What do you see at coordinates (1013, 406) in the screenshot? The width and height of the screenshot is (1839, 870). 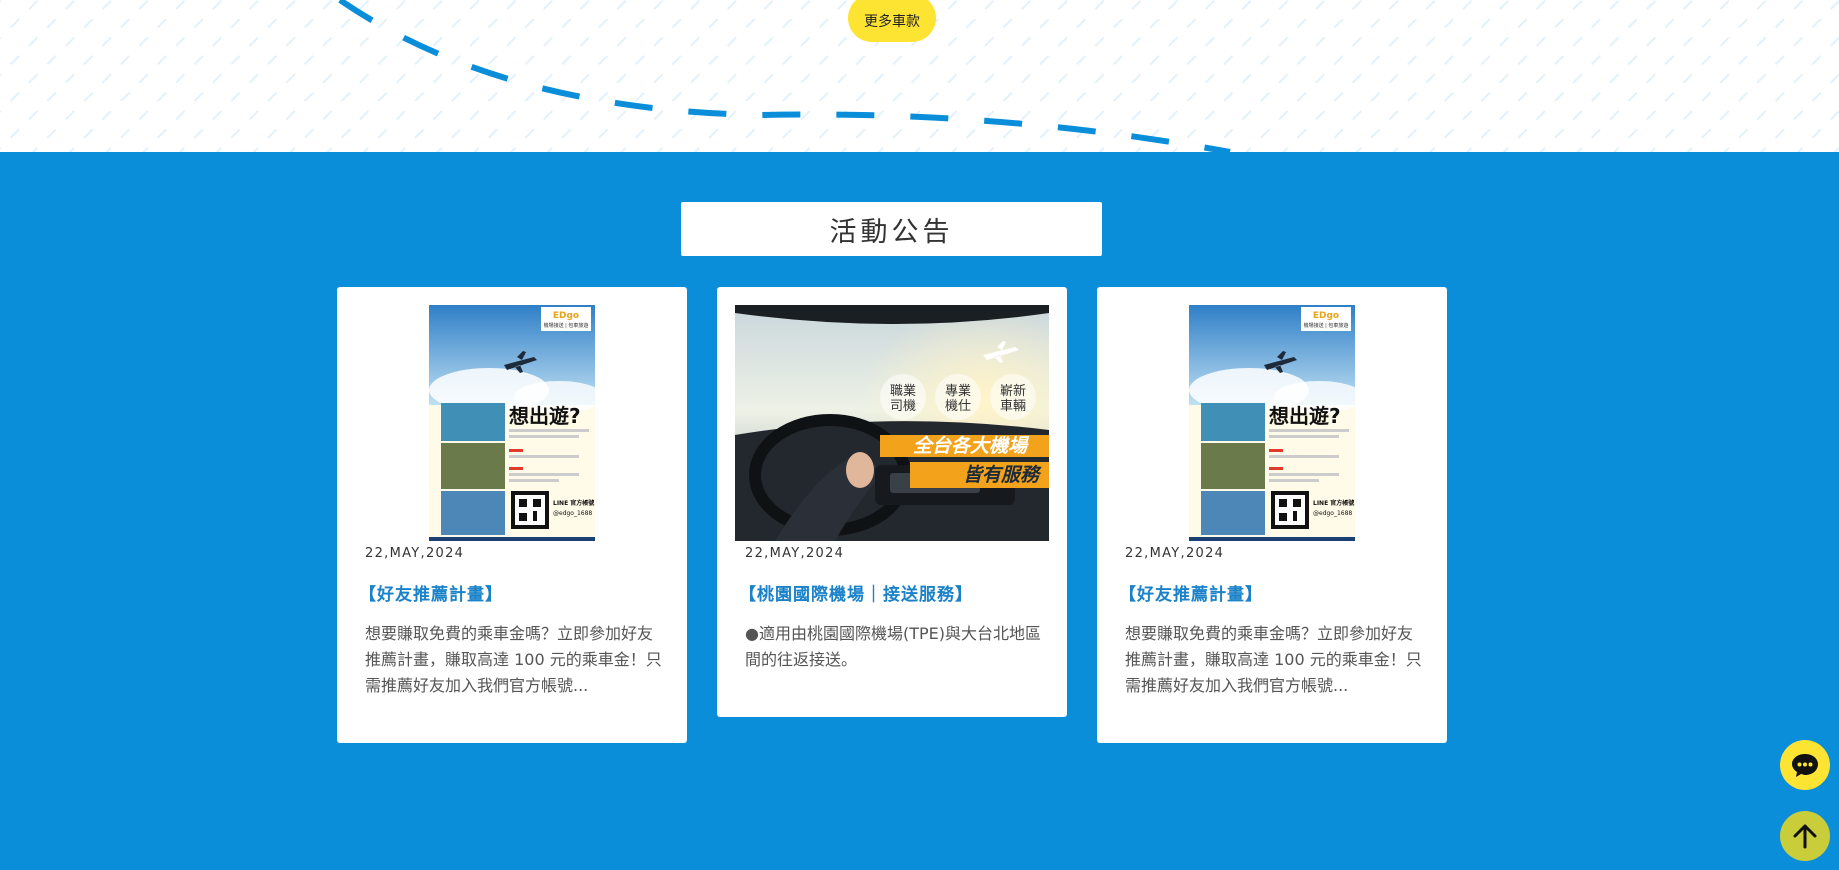 I see `svg-text: 車輛` at bounding box center [1013, 406].